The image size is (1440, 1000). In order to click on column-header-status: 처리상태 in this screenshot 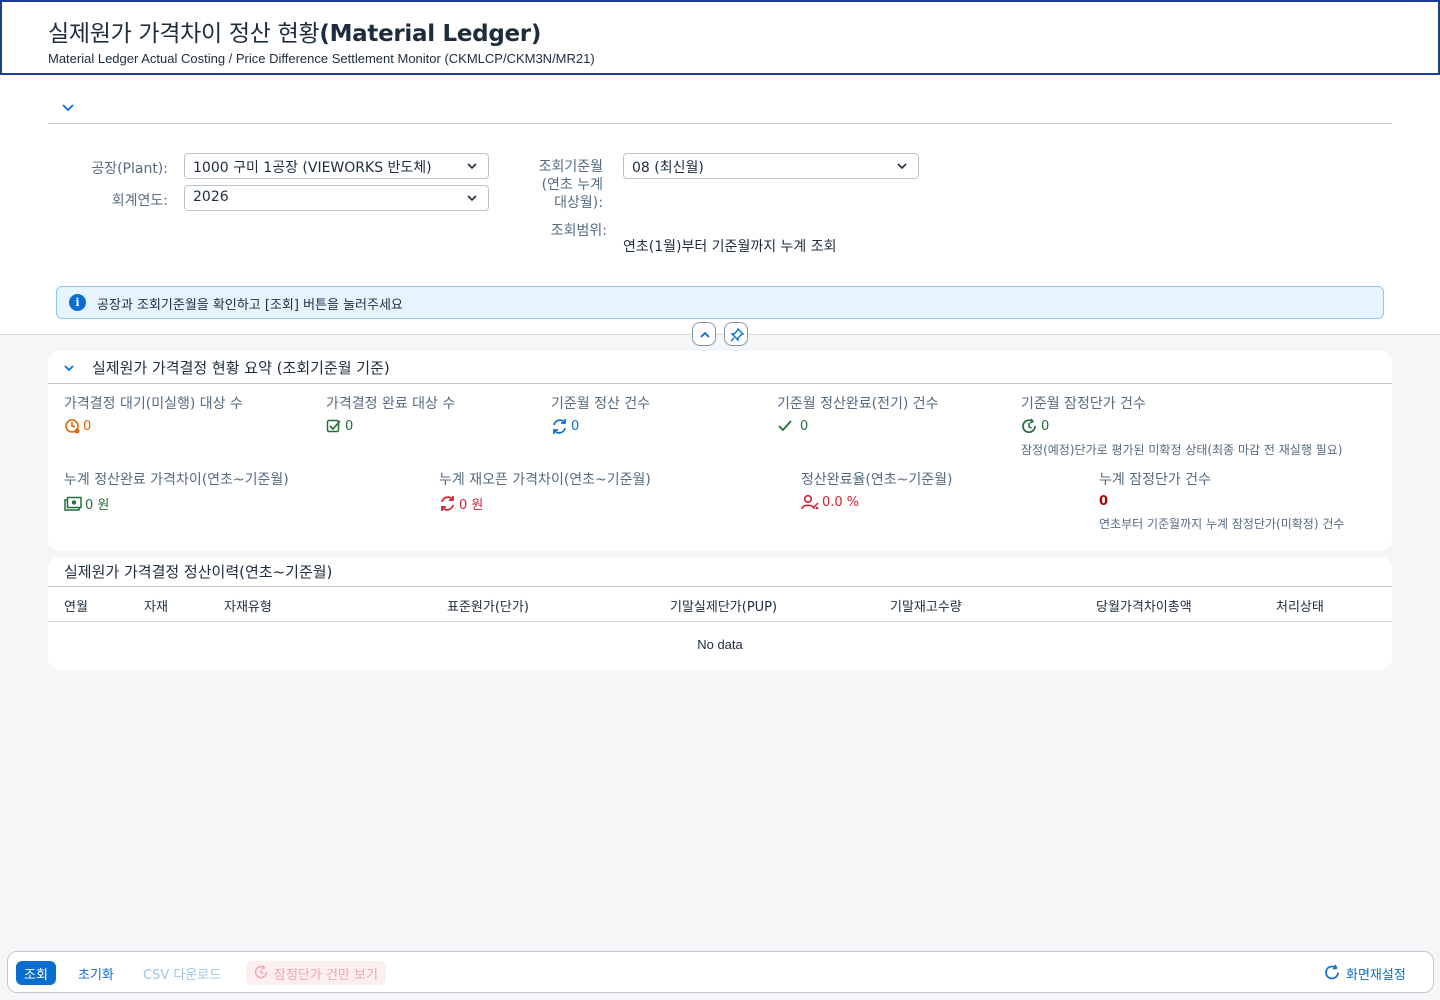, I will do `click(1300, 605)`.